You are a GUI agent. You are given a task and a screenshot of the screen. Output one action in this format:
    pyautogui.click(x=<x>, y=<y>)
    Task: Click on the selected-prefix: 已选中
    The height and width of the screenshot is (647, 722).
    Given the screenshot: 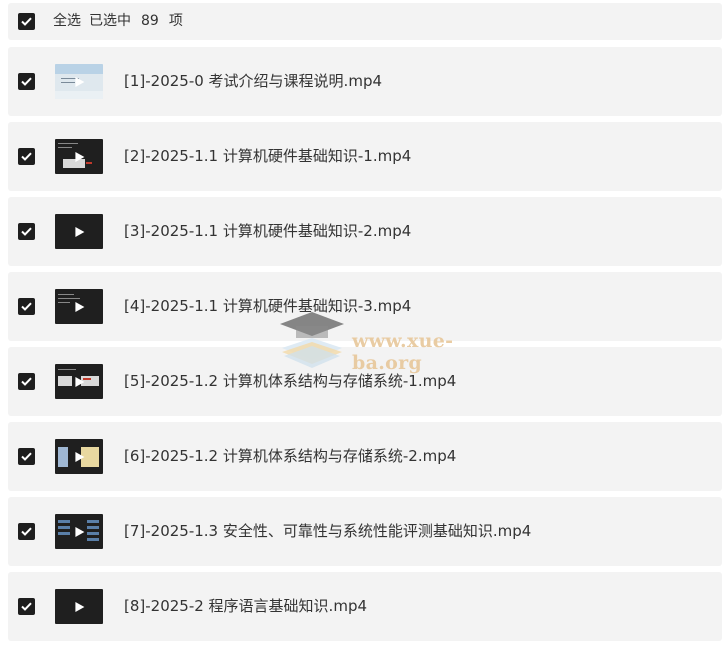 What is the action you would take?
    pyautogui.click(x=110, y=21)
    